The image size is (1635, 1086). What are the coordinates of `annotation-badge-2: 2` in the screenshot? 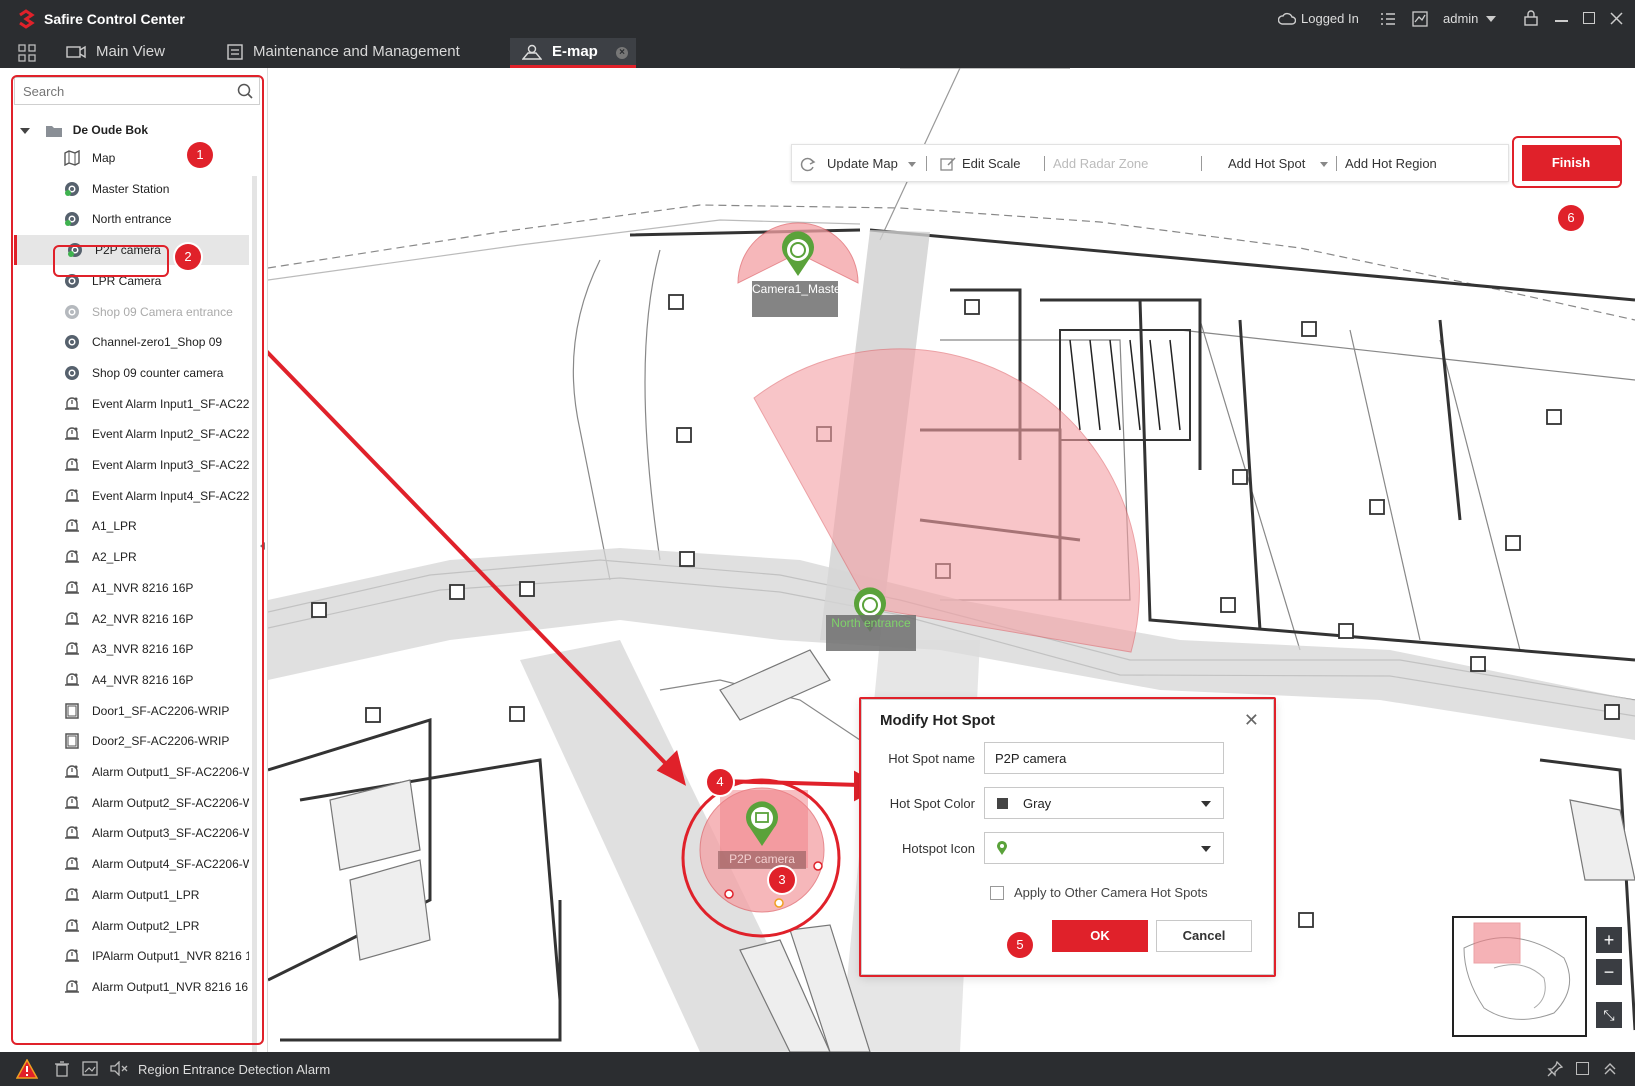 It's located at (188, 257).